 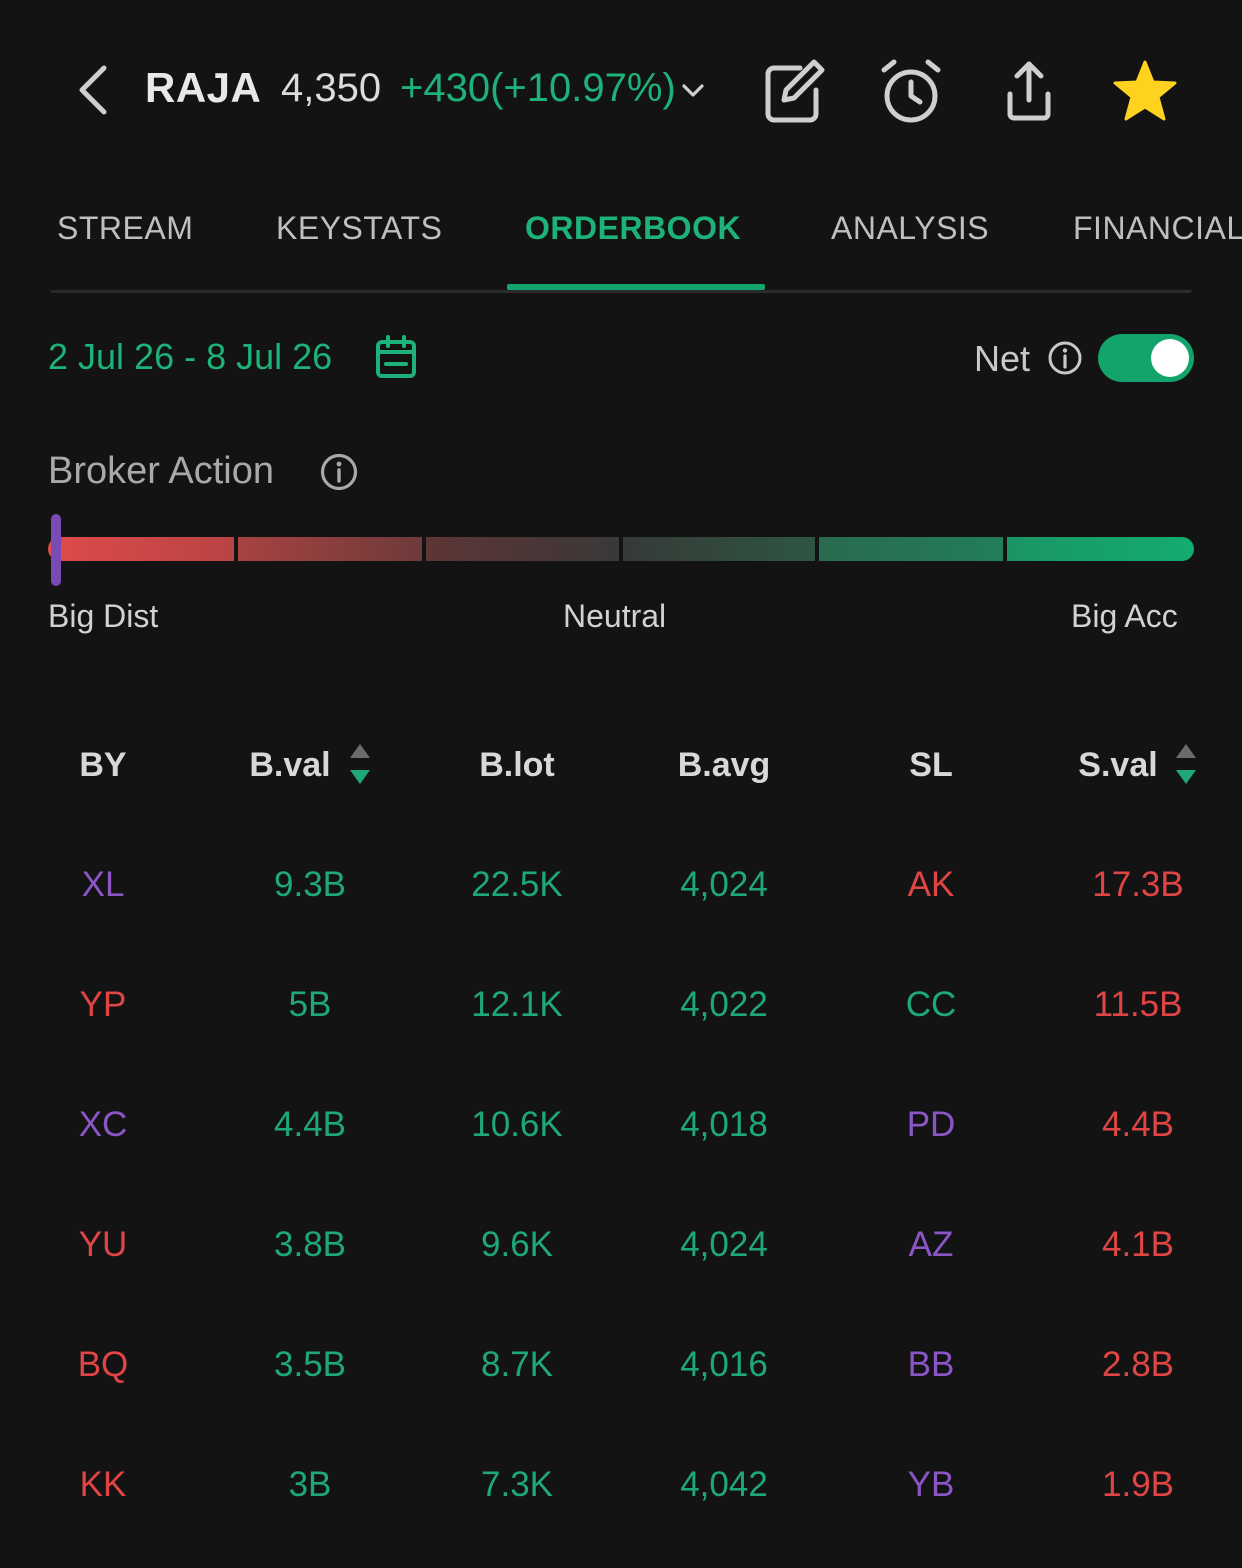 I want to click on buy-lot: 12.1K, so click(x=517, y=1004).